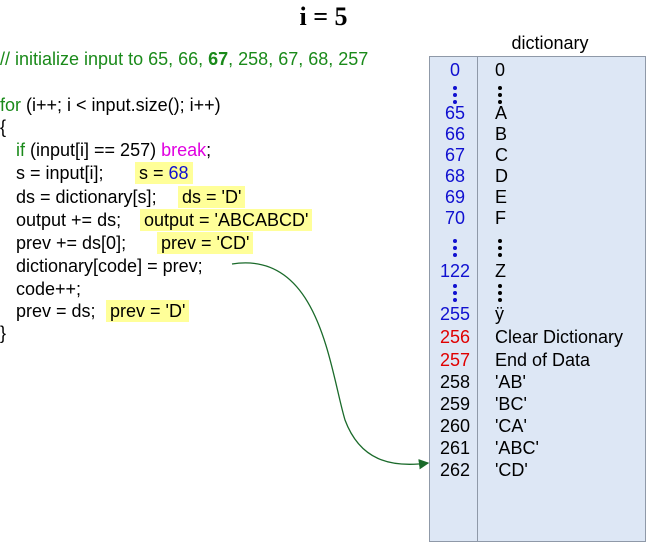 The image size is (647, 544). I want to click on assignment-arrow, so click(330, 366).